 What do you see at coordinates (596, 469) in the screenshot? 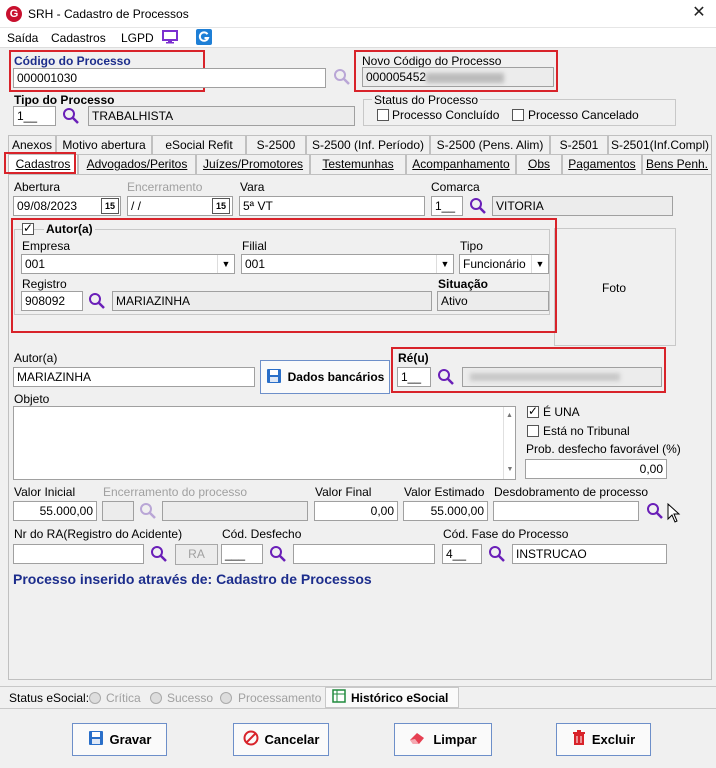
I see `prob-input: 0,00` at bounding box center [596, 469].